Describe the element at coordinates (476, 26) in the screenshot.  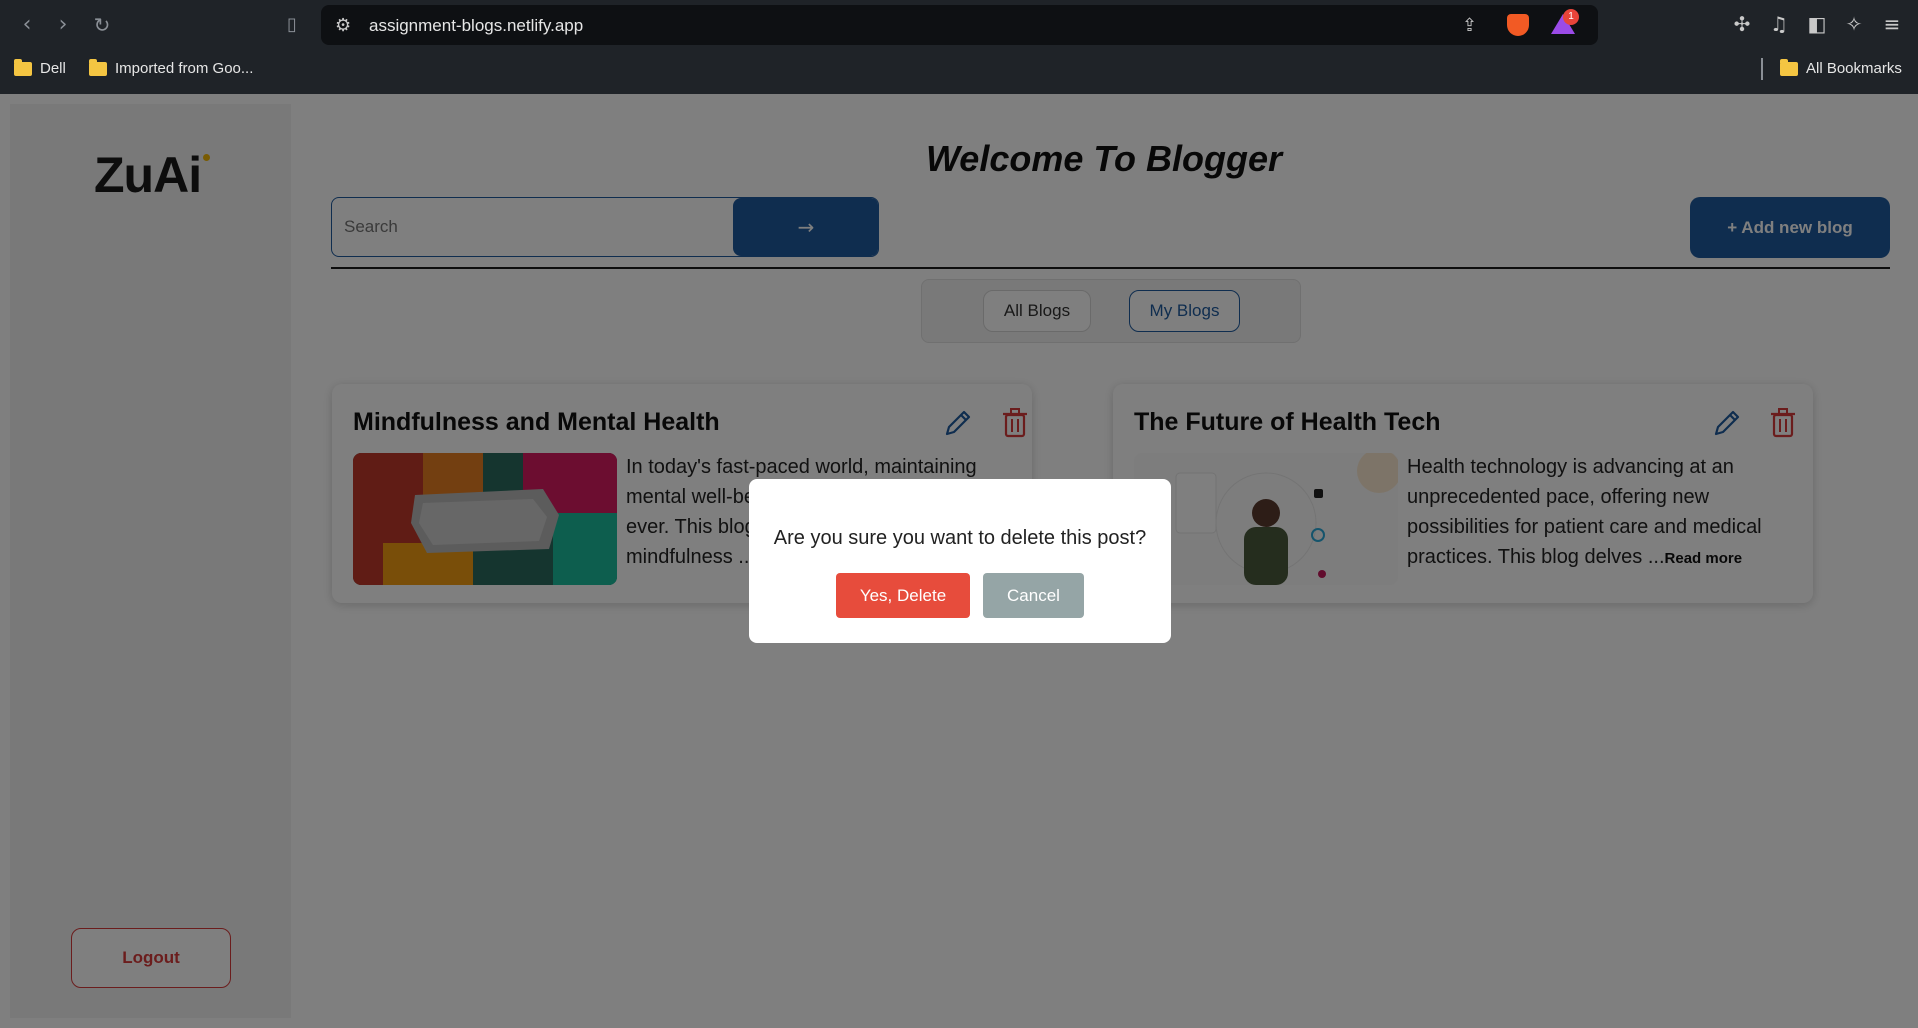
I see `url-text: assignment-blogs.netlify.app` at that location.